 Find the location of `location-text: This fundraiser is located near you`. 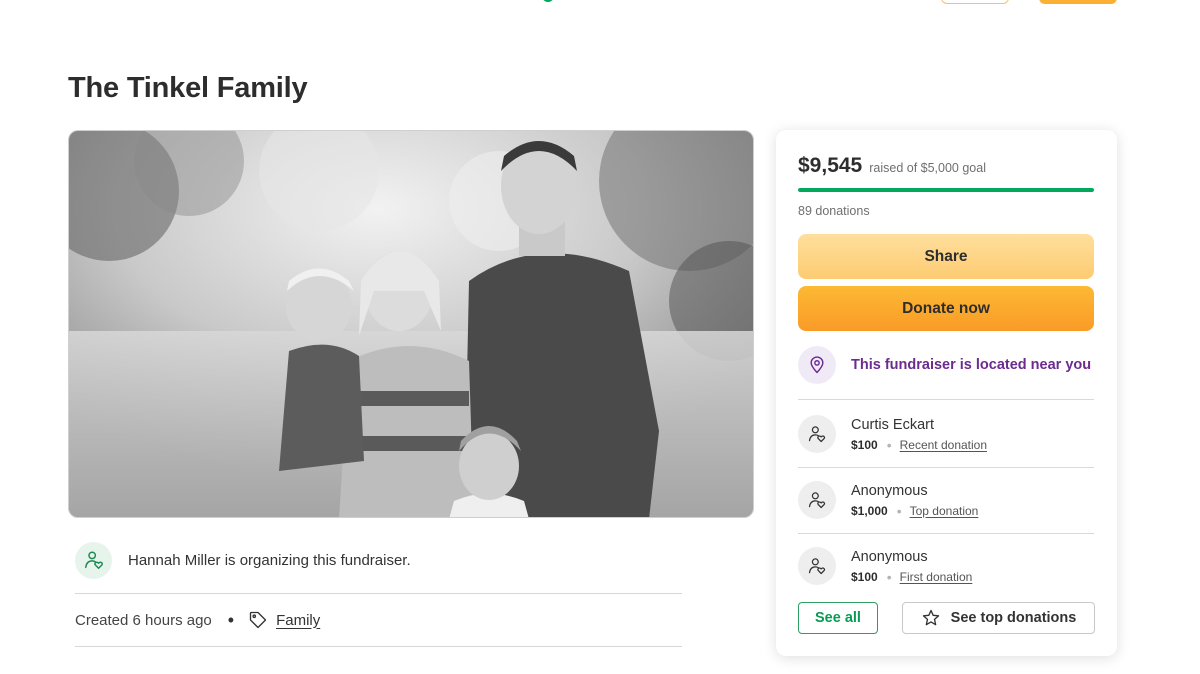

location-text: This fundraiser is located near you is located at coordinates (971, 365).